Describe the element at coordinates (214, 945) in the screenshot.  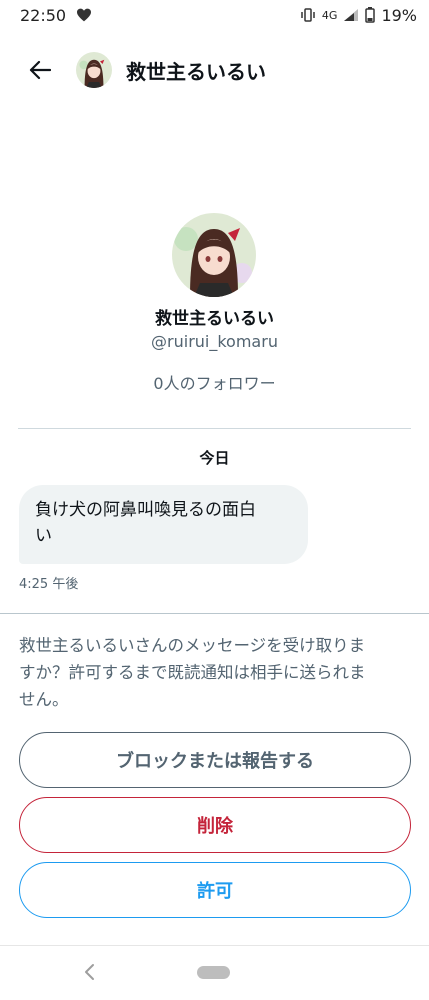
I see `nav-divider` at that location.